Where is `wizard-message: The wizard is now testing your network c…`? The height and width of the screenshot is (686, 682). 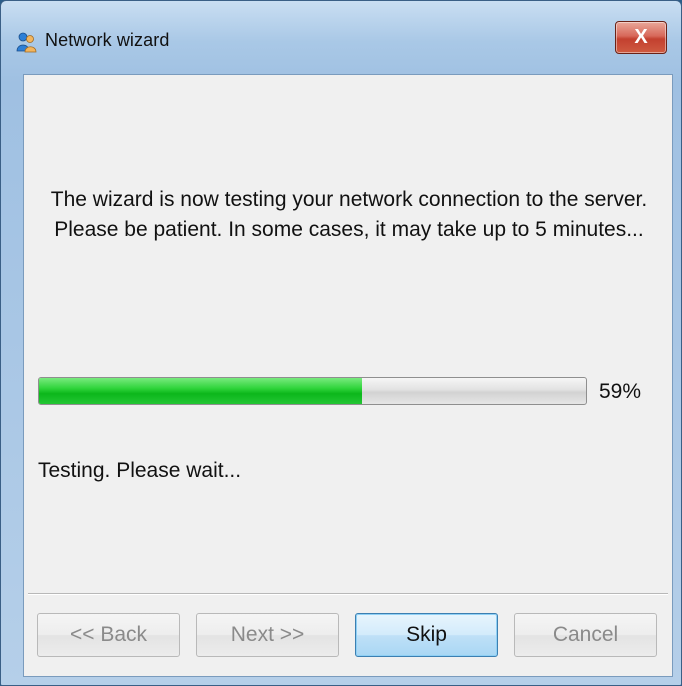
wizard-message: The wizard is now testing your network c… is located at coordinates (349, 214).